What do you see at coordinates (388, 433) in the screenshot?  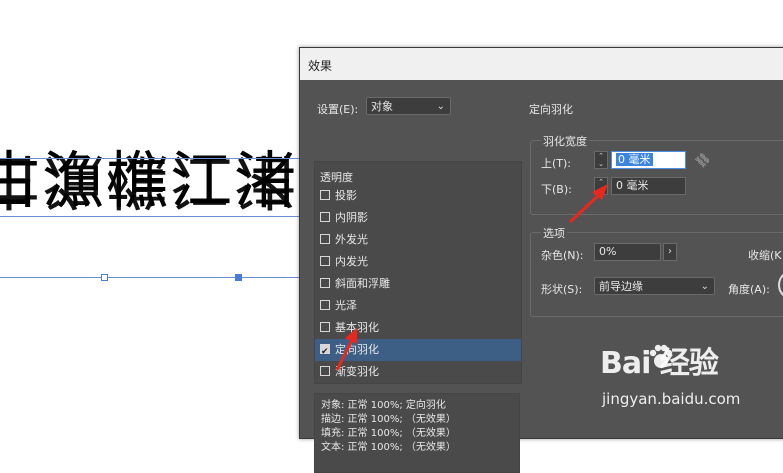 I see `summary-line: 填充: 正常 100%; （无效果）` at bounding box center [388, 433].